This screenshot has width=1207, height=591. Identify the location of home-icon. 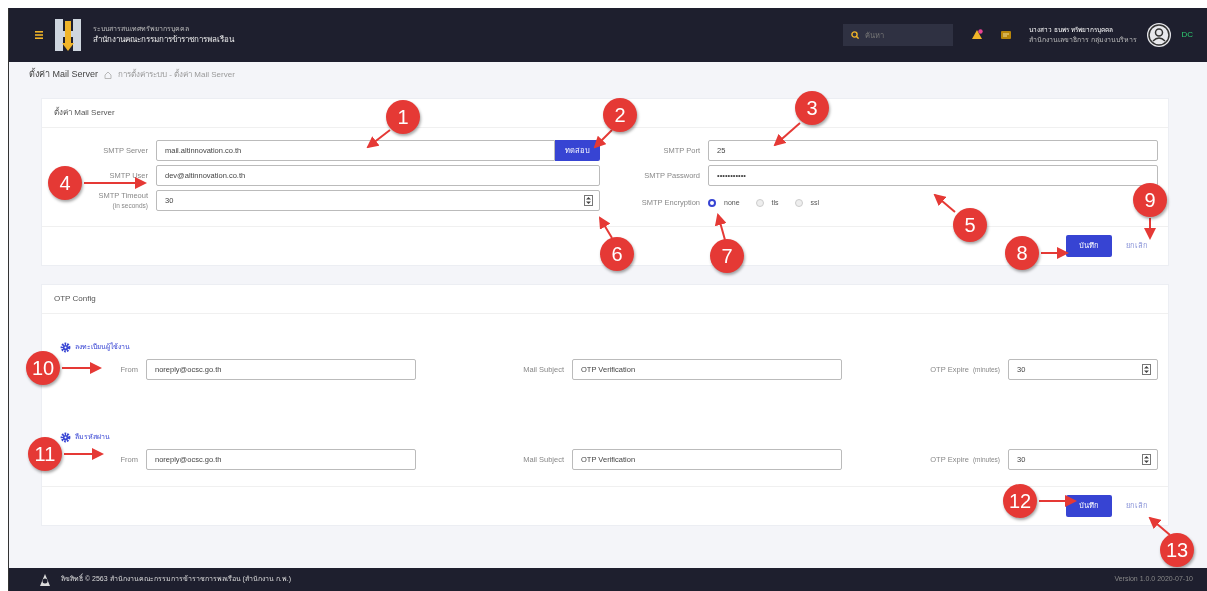
(108, 75).